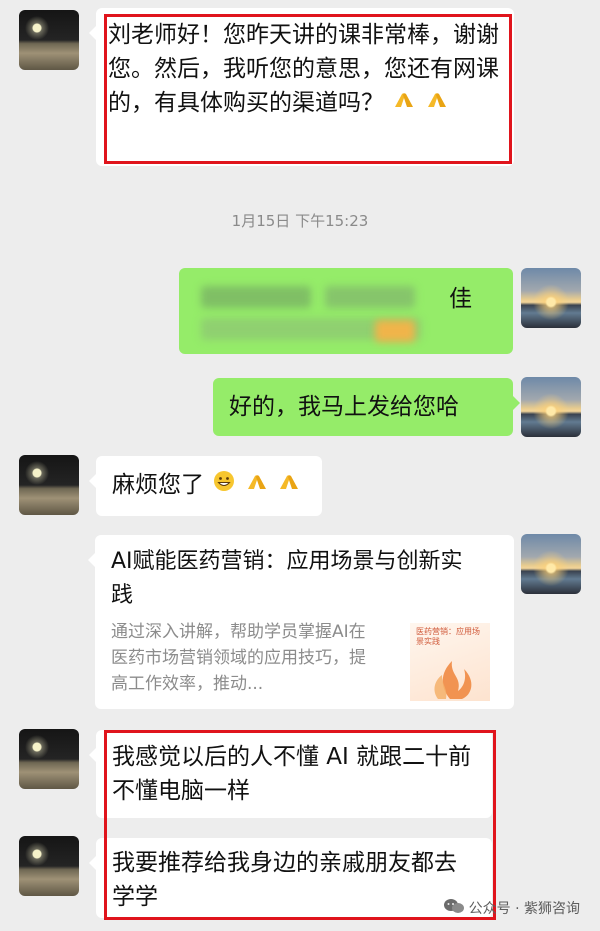 The width and height of the screenshot is (600, 931). What do you see at coordinates (284, 880) in the screenshot?
I see `message-text: 我要推荐给我身边的亲戚朋友都去学学` at bounding box center [284, 880].